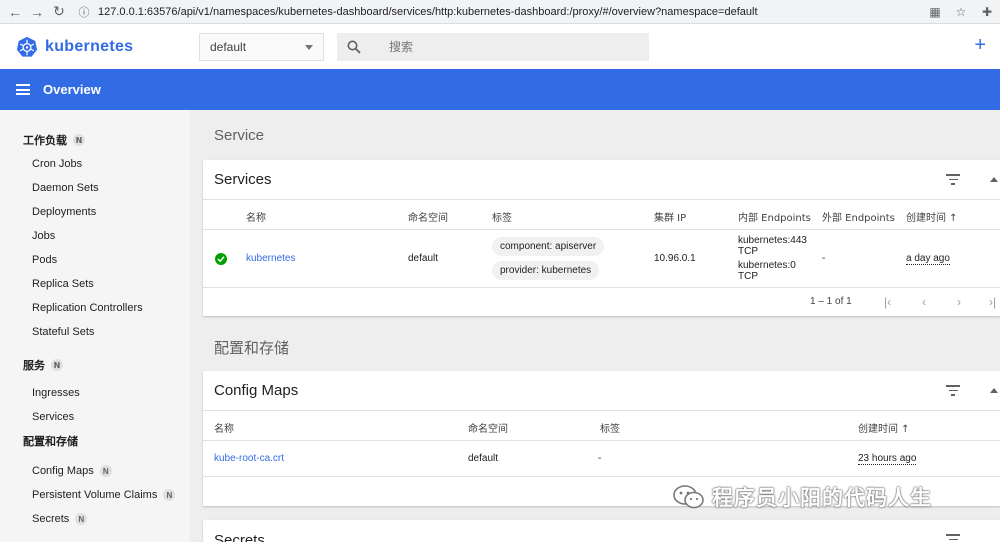  What do you see at coordinates (95, 164) in the screenshot?
I see `sidebar-item-cron-jobs: Cron Jobs` at bounding box center [95, 164].